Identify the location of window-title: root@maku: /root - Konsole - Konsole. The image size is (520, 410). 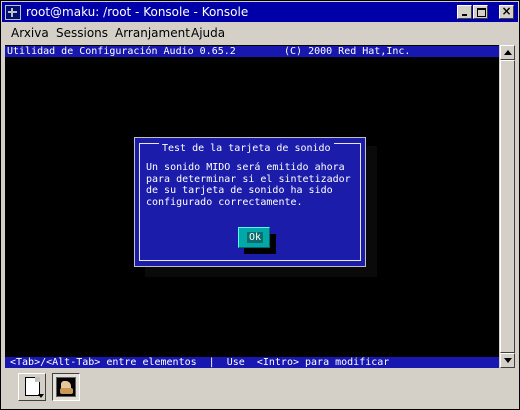
(137, 12).